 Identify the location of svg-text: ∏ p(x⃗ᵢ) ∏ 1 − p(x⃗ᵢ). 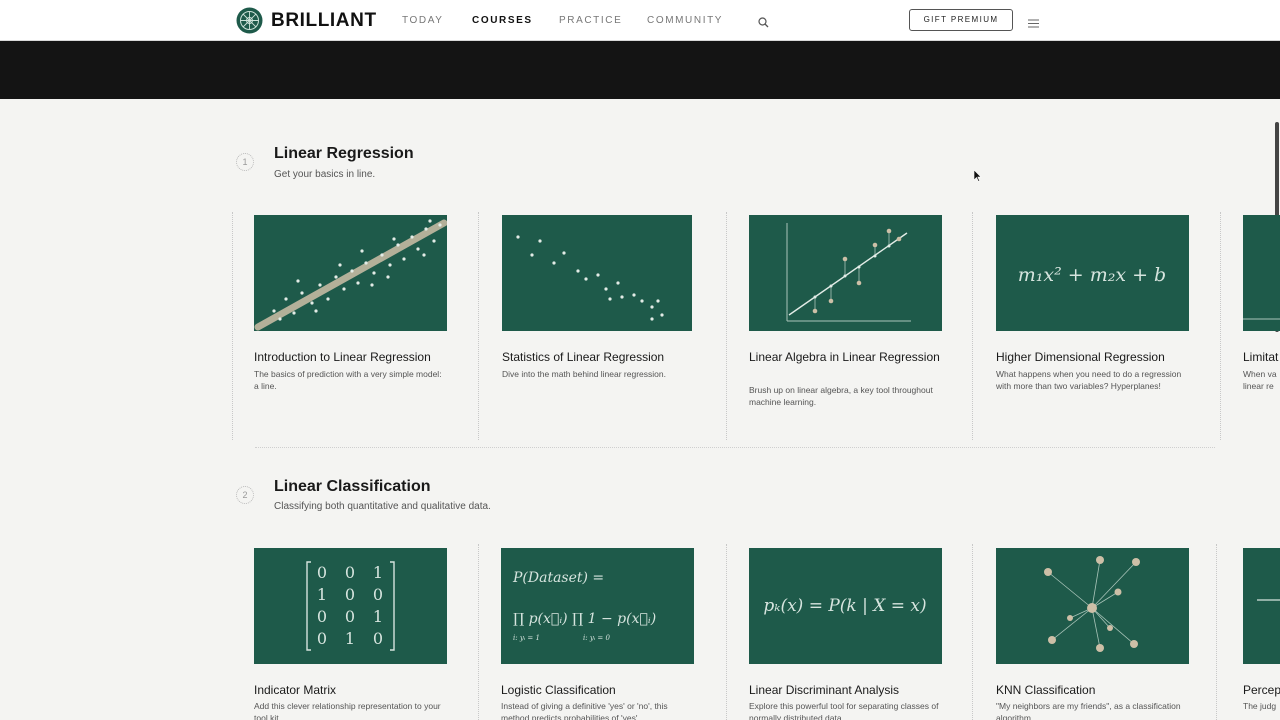
(584, 619).